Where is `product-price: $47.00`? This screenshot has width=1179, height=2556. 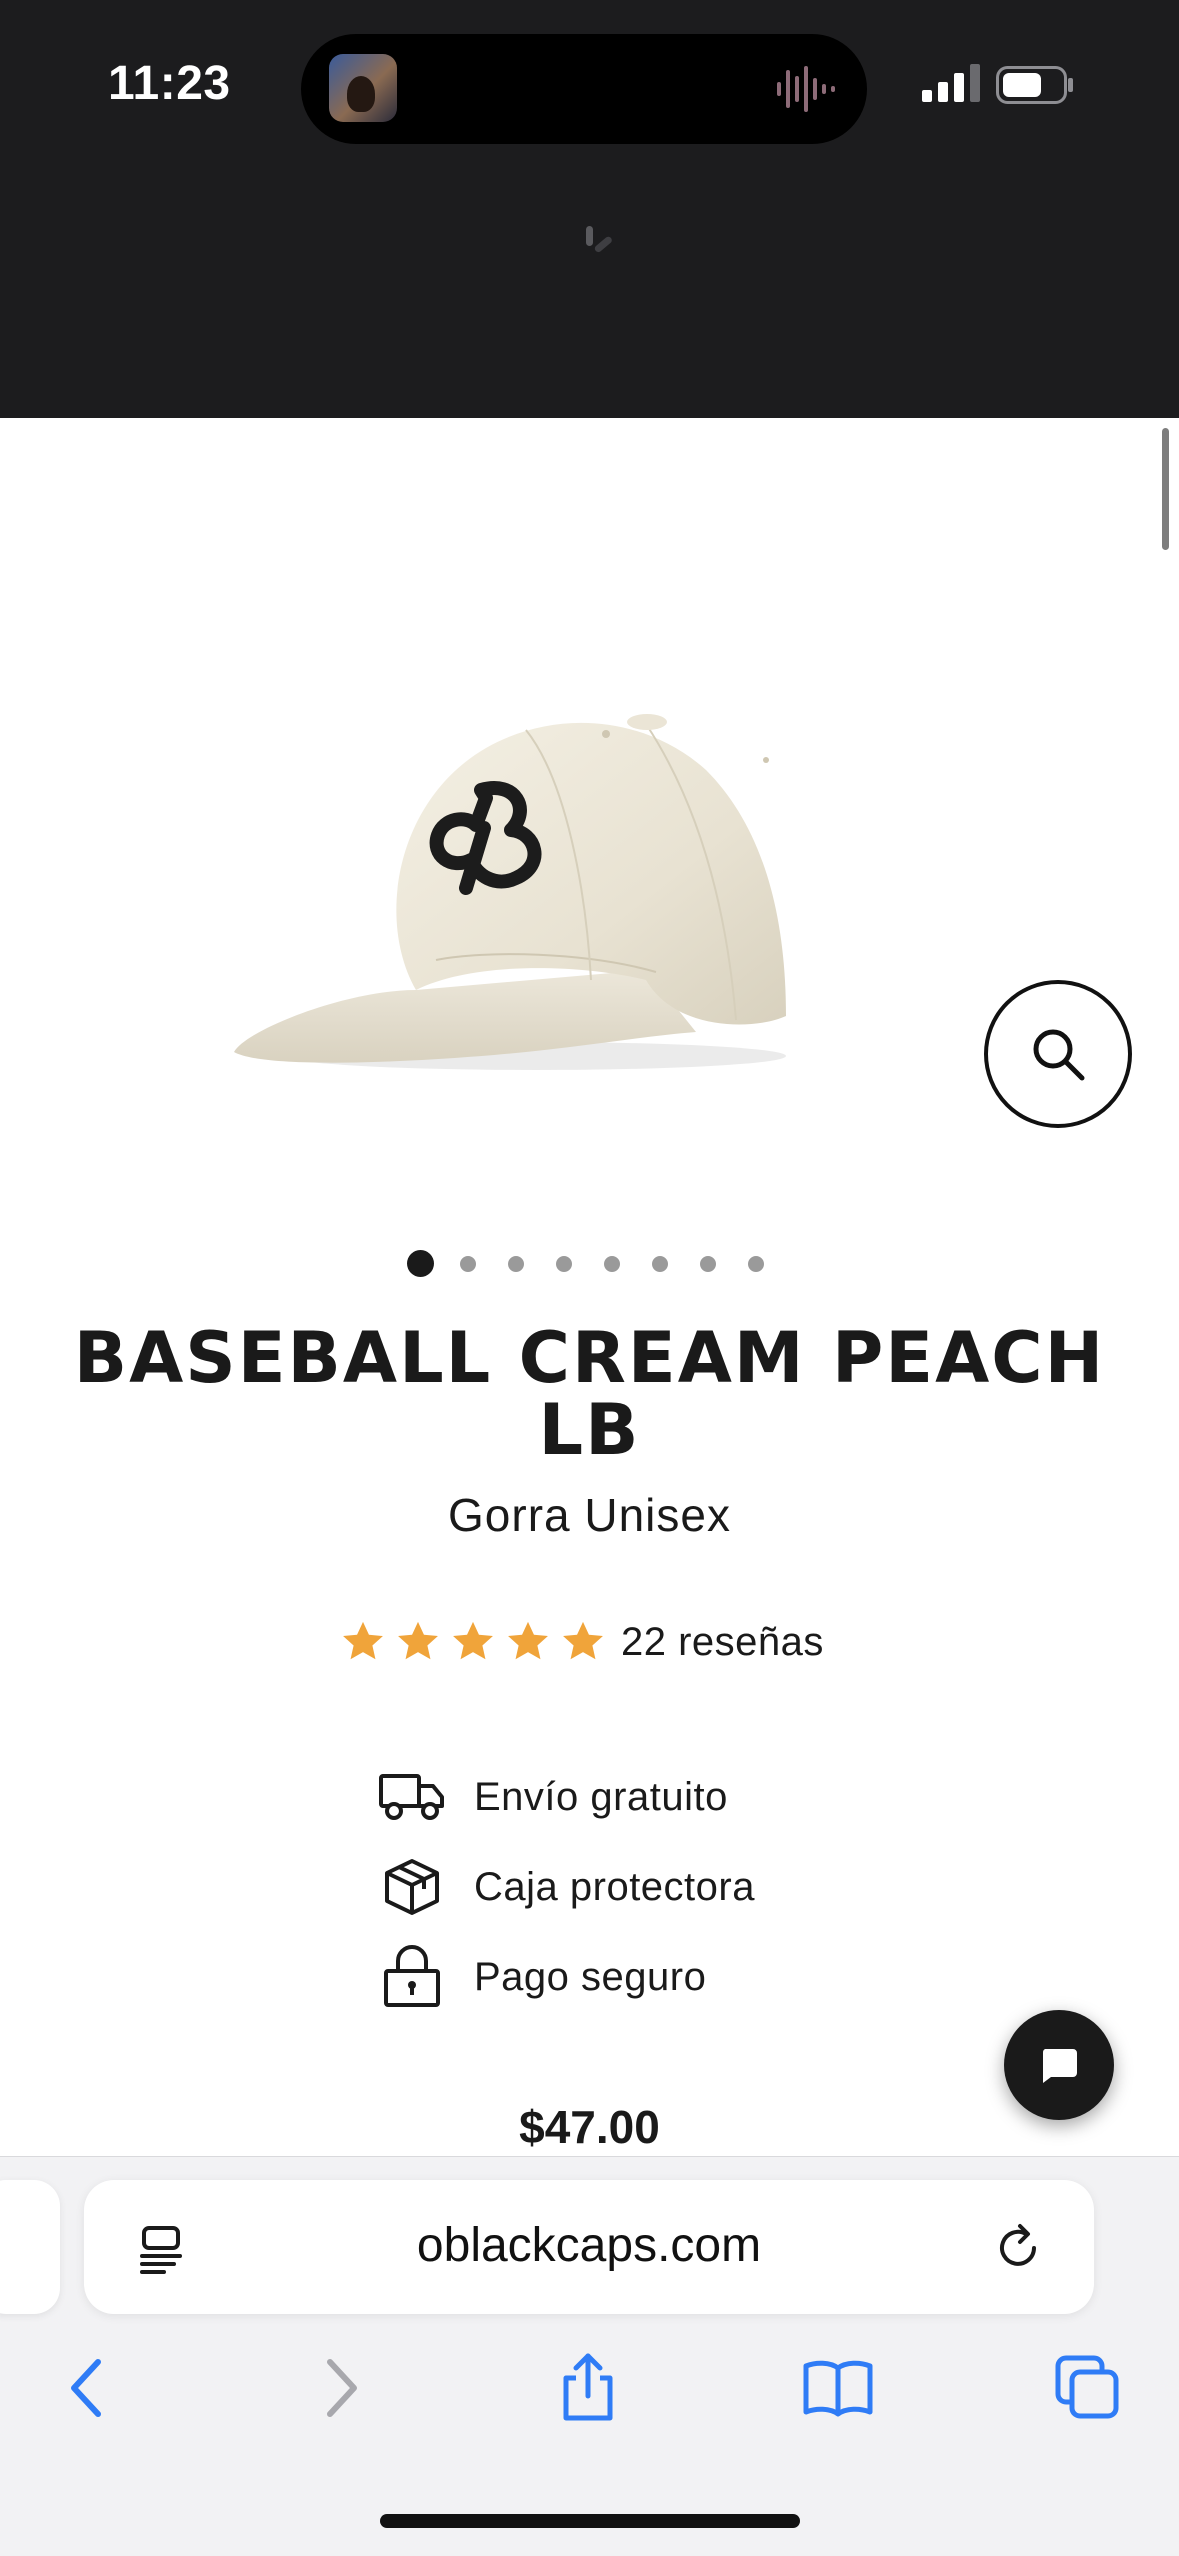
product-price: $47.00 is located at coordinates (589, 2127).